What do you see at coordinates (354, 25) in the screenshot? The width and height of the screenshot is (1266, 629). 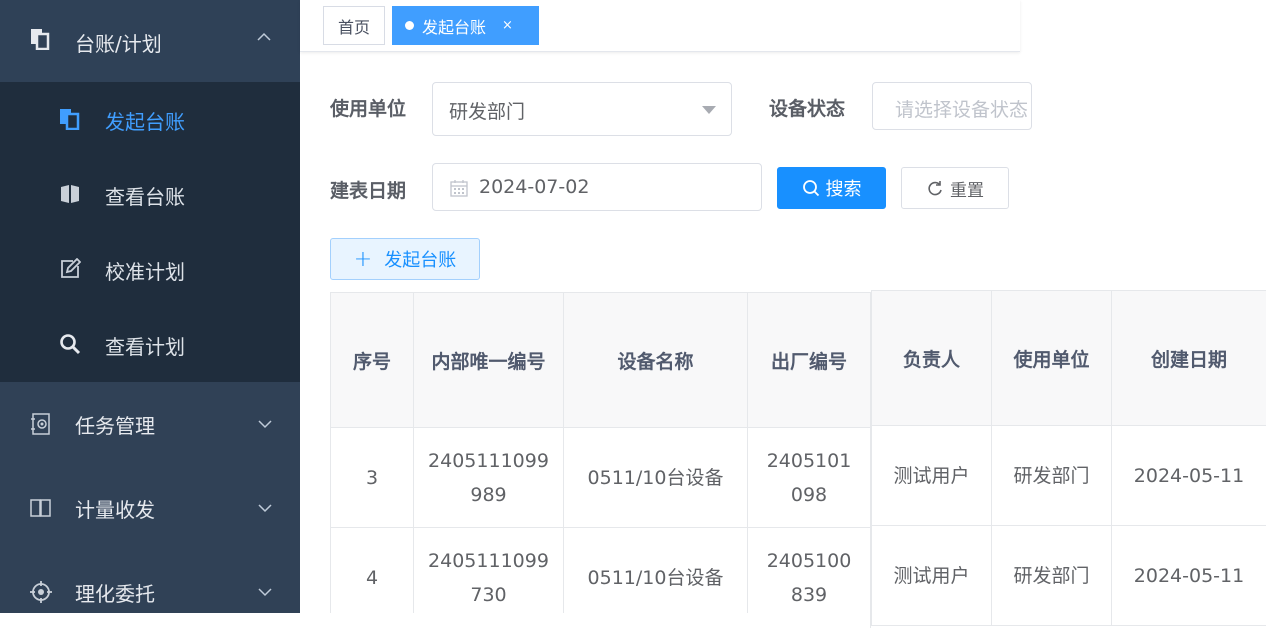 I see `tag-home: 首页` at bounding box center [354, 25].